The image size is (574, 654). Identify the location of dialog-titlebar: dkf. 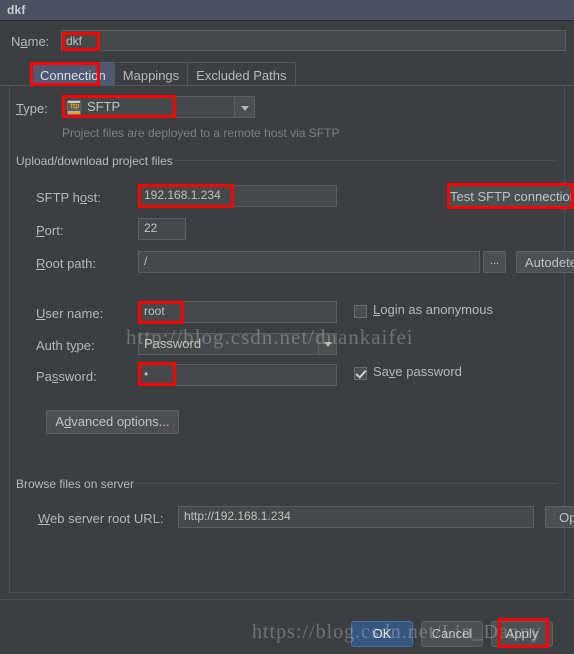
(287, 10).